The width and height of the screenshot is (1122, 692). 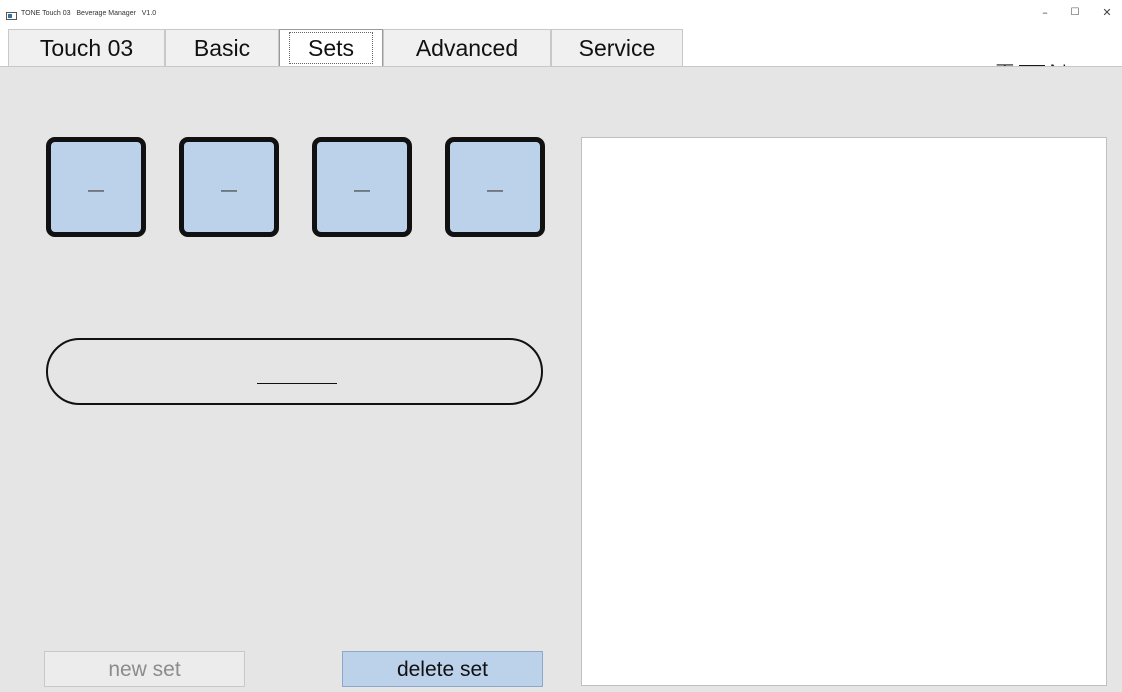 I want to click on tab-basic: Basic, so click(x=222, y=47).